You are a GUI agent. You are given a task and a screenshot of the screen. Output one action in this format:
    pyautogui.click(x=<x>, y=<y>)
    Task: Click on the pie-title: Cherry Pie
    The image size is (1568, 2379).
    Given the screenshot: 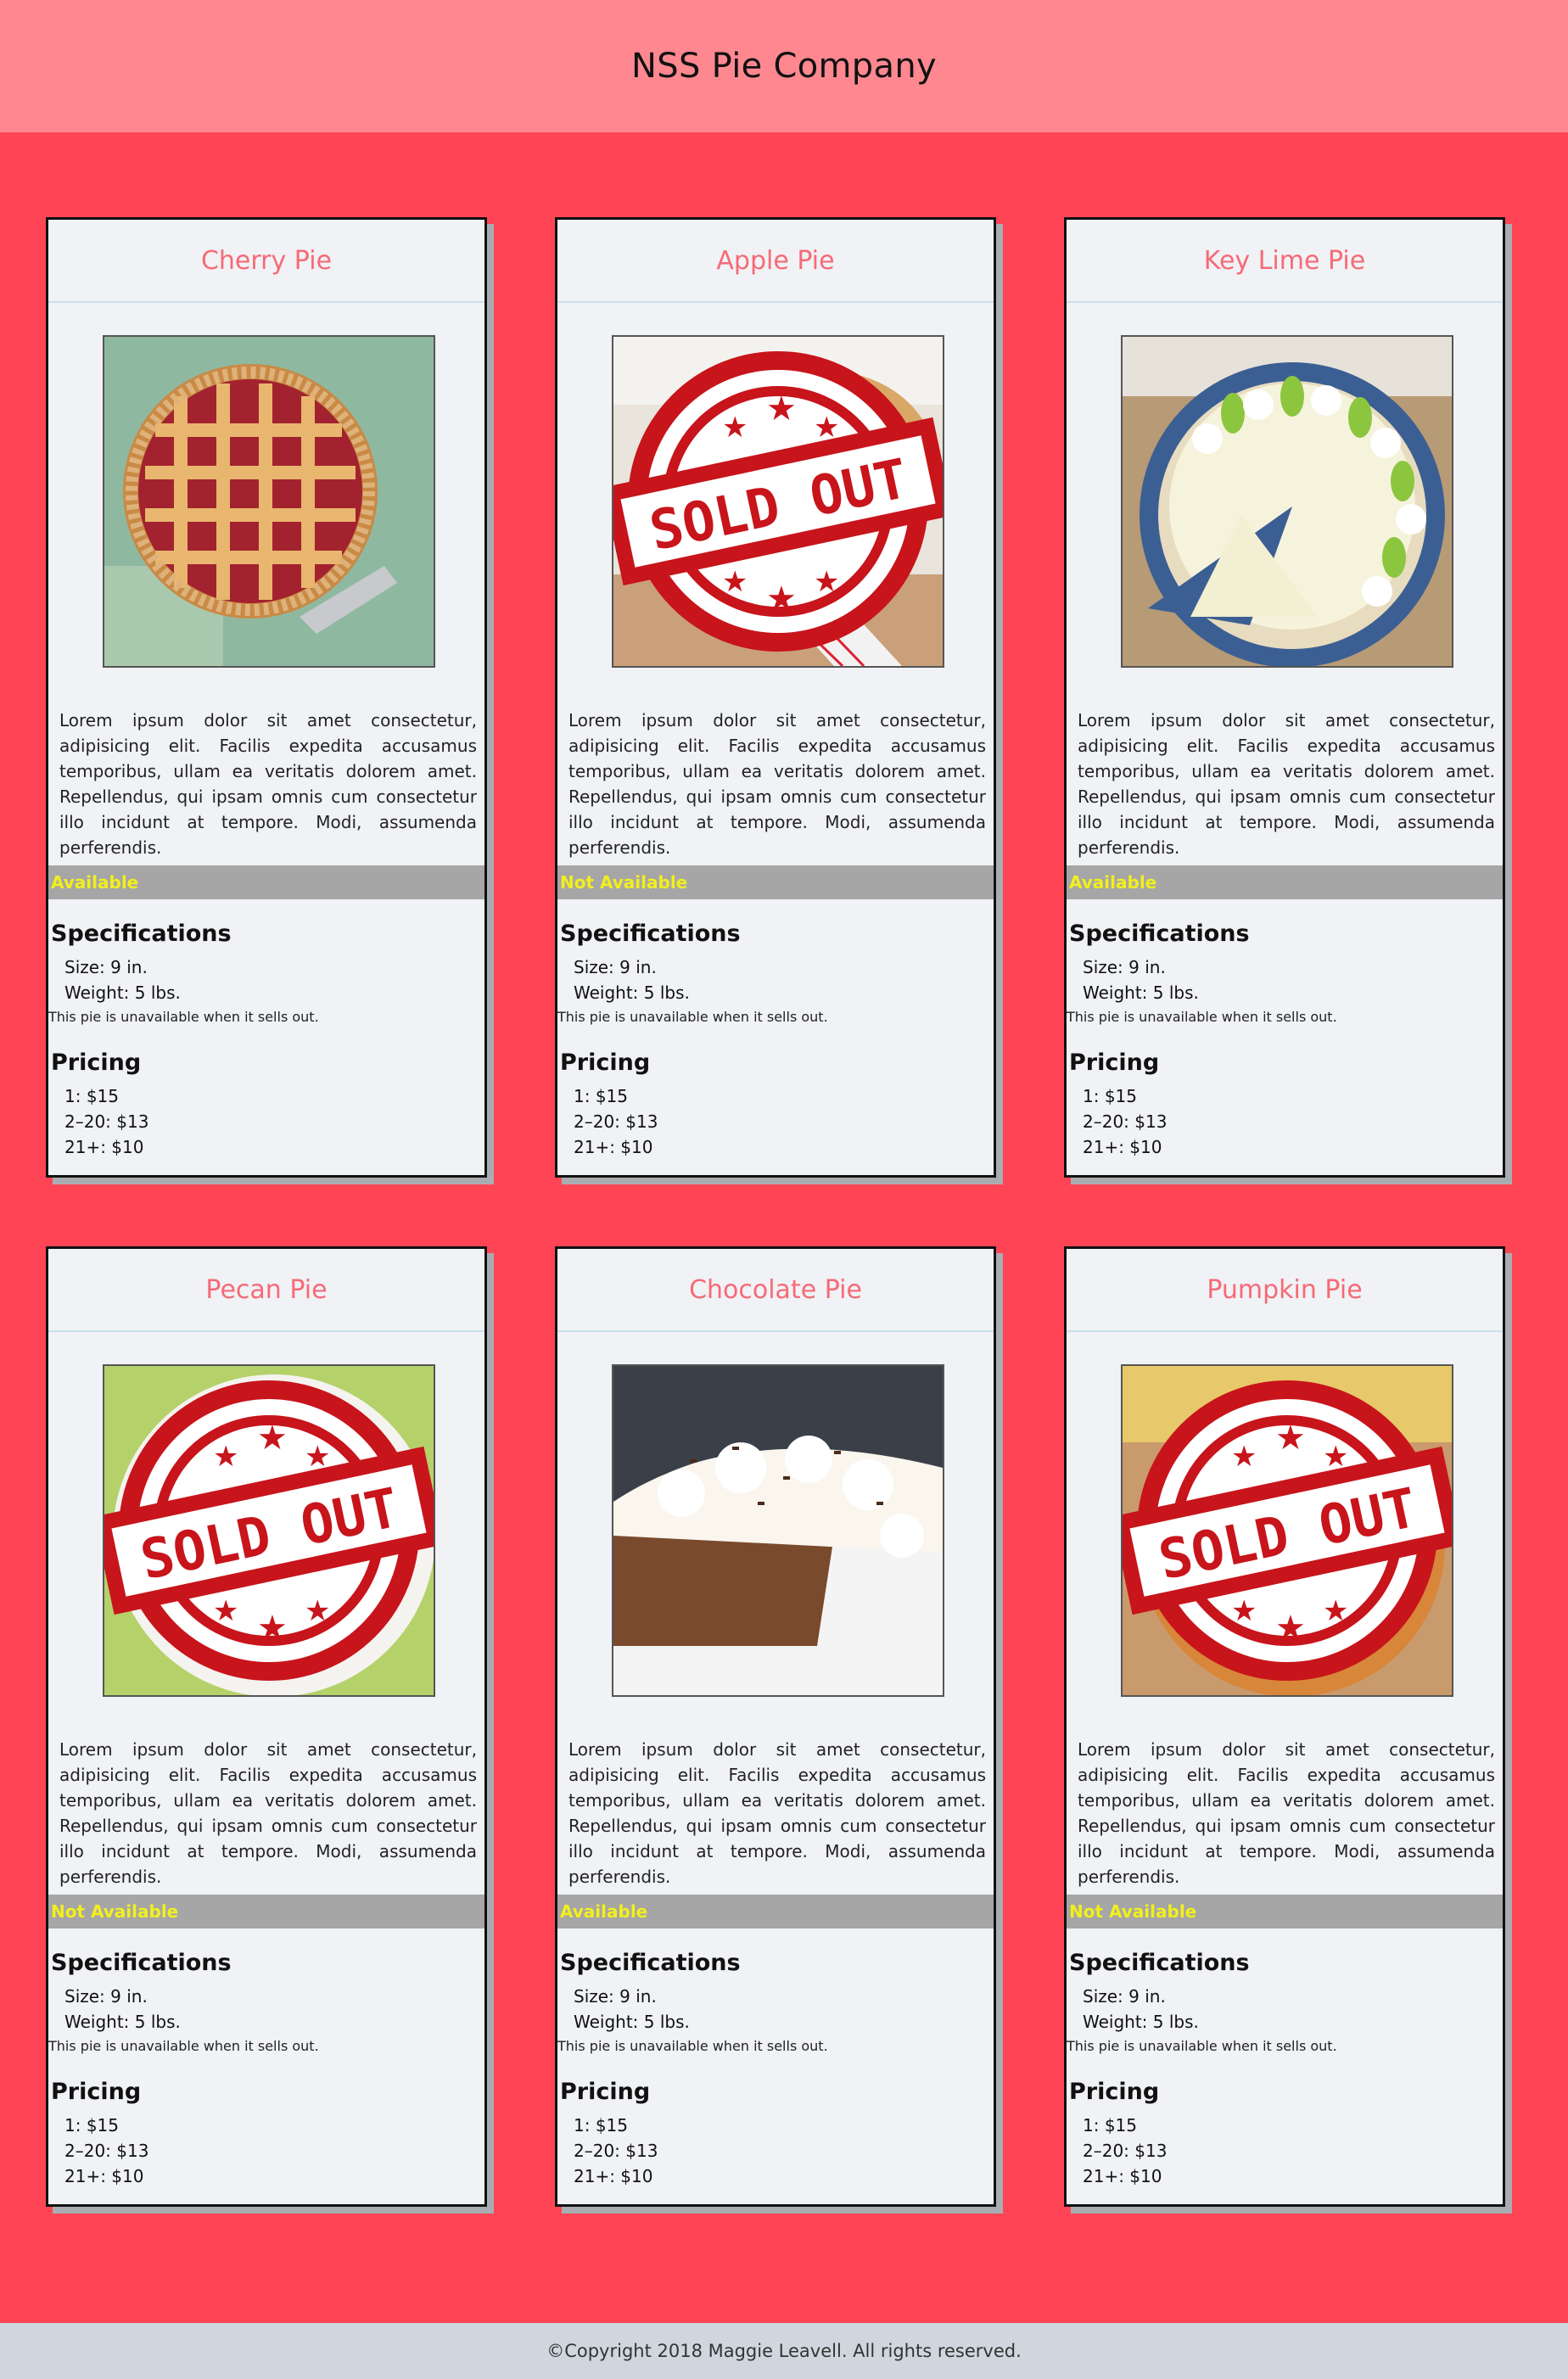 What is the action you would take?
    pyautogui.click(x=266, y=261)
    